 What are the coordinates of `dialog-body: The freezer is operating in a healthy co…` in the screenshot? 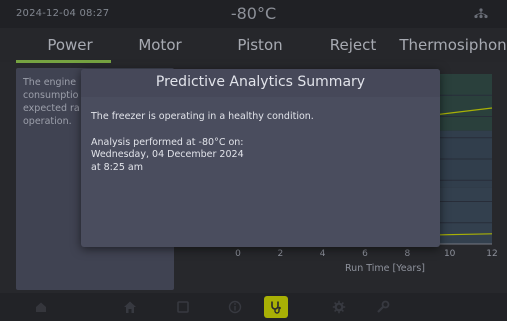 It's located at (261, 142).